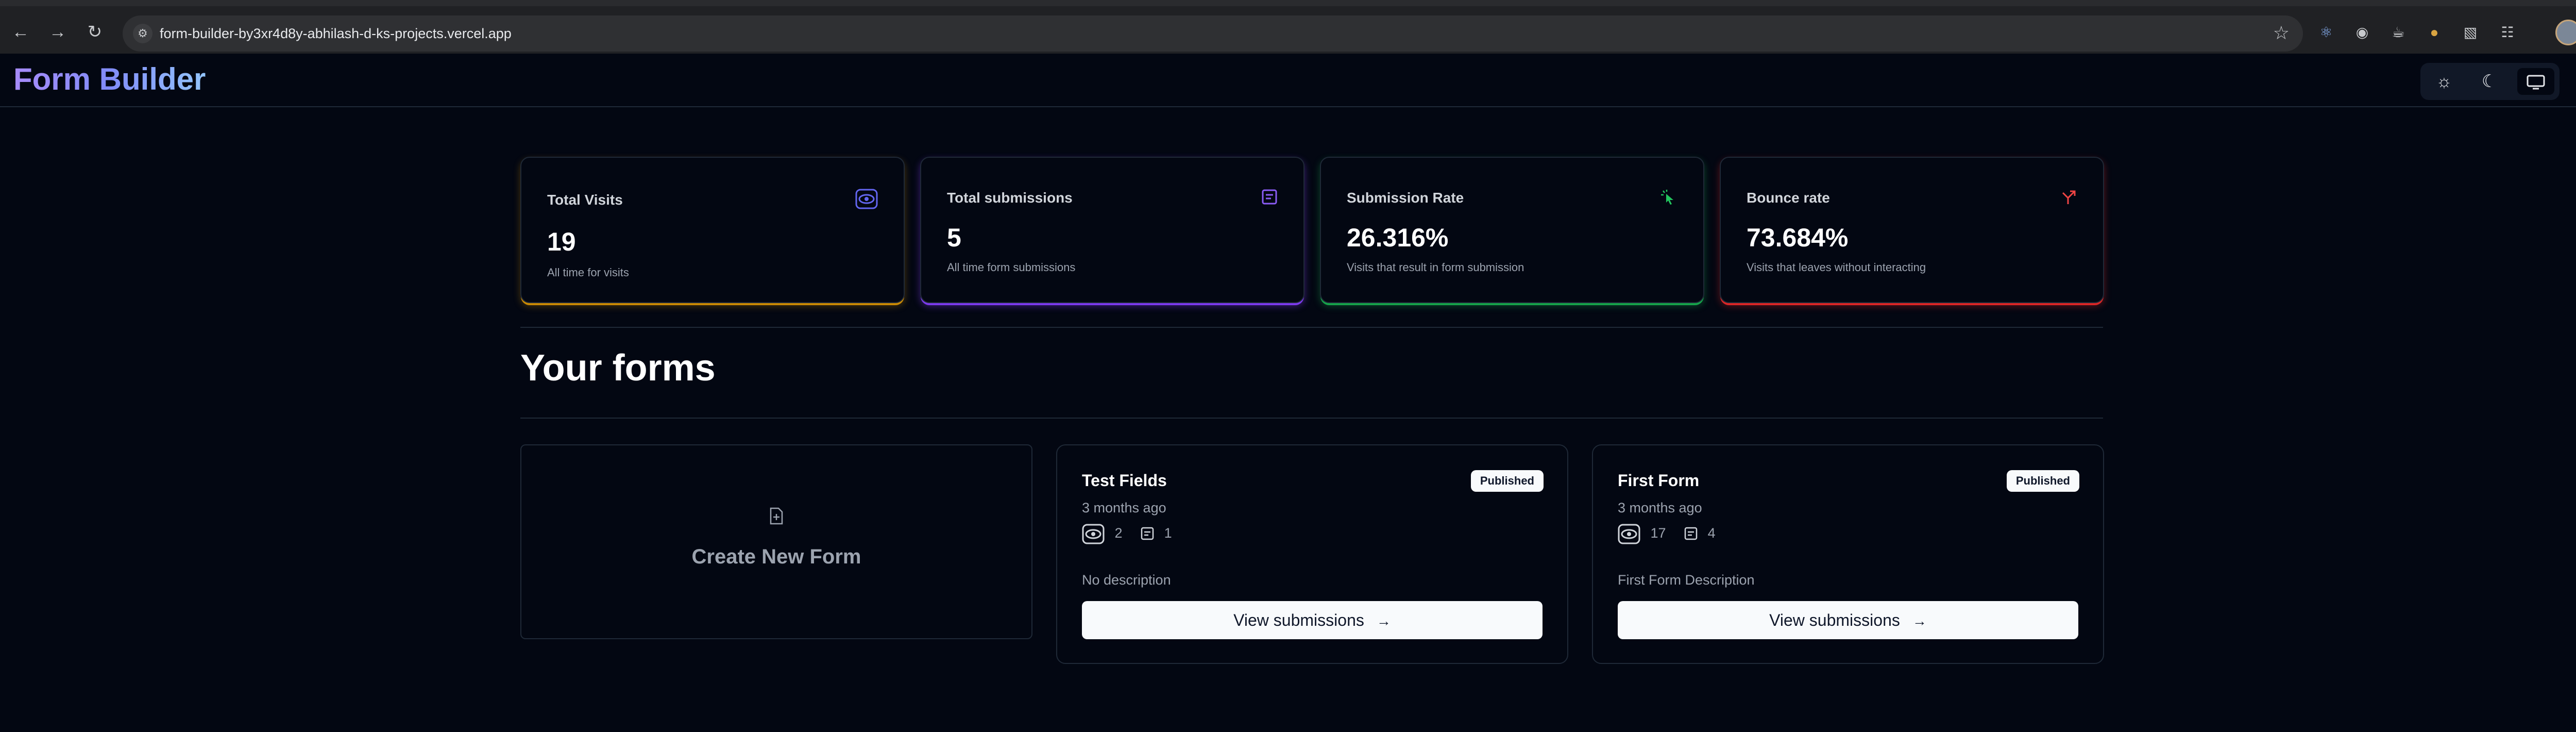 This screenshot has width=2576, height=732. Describe the element at coordinates (588, 272) in the screenshot. I see `stat-description: All time for visits` at that location.